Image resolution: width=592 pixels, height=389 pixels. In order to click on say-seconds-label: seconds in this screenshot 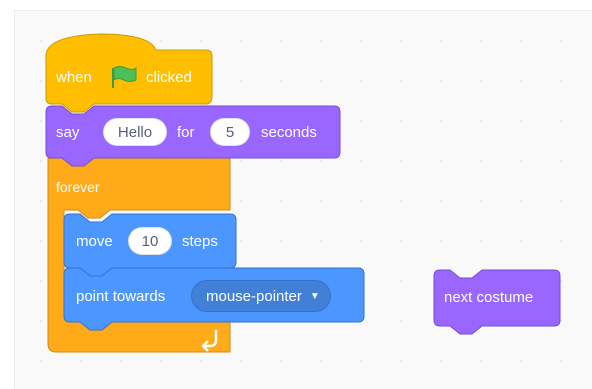, I will do `click(289, 132)`.